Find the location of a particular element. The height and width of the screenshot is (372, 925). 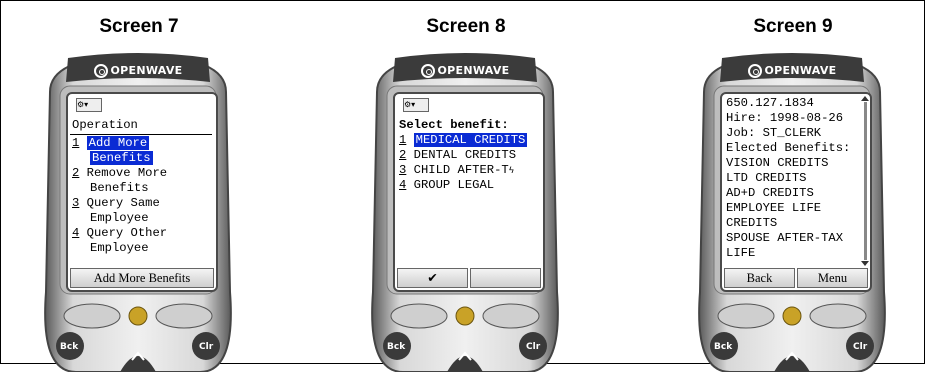

detail-line: Hire: 1998-08-26 is located at coordinates (785, 118).